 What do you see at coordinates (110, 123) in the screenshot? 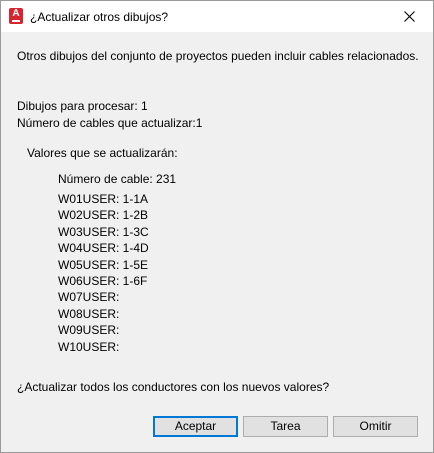
I see `cables-to-update-label: Número de cables que actualizar:1` at bounding box center [110, 123].